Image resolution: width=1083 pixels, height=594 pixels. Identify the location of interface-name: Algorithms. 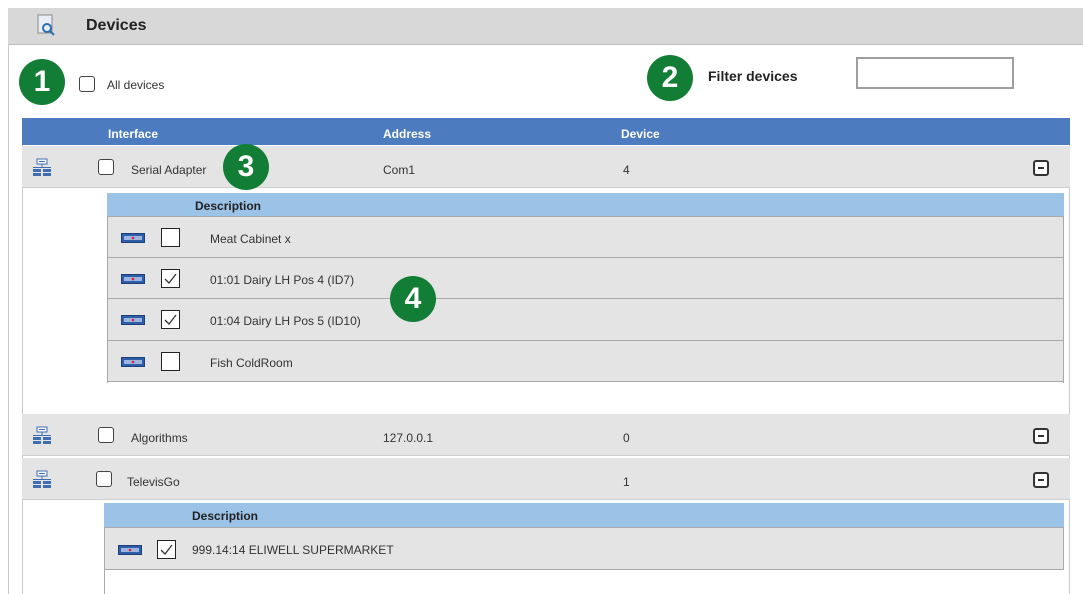
(159, 438).